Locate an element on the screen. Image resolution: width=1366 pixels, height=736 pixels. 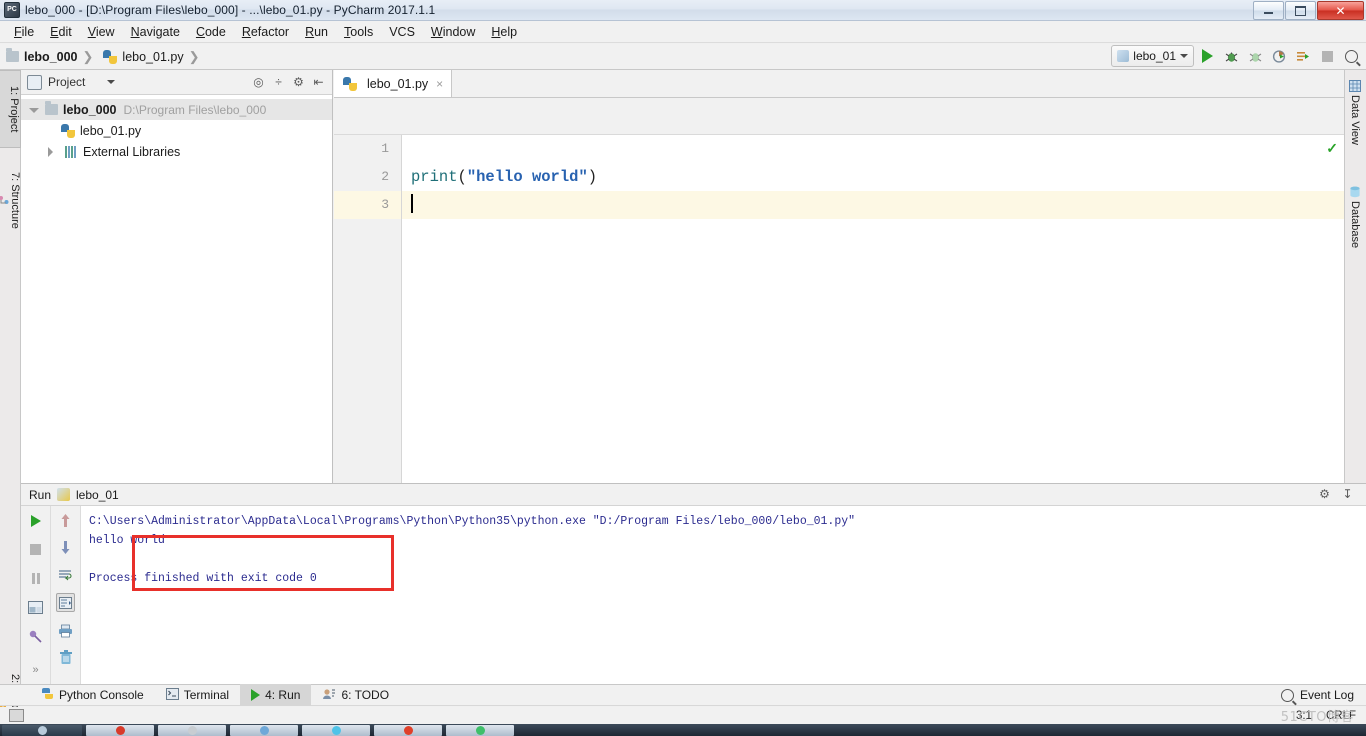
menu-file: FFileile is located at coordinates (24, 32).